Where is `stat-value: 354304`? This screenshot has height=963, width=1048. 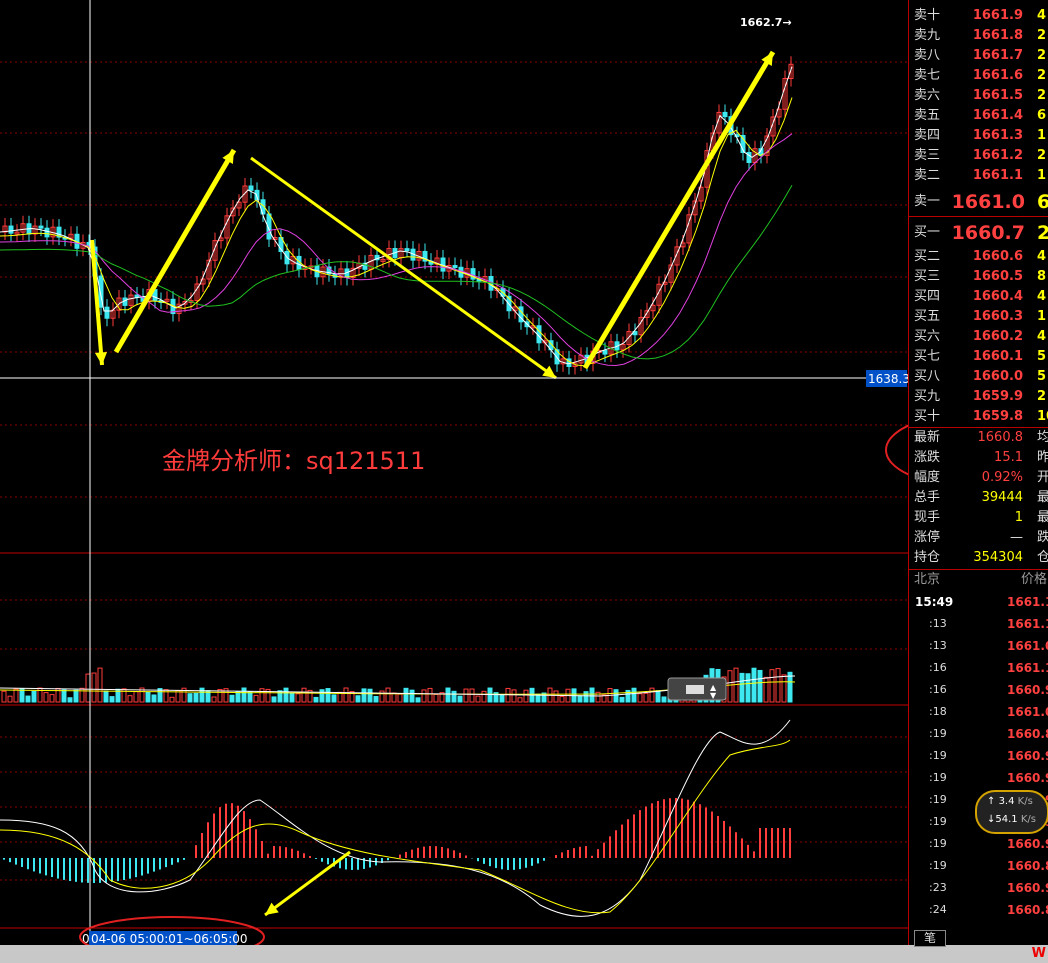 stat-value: 354304 is located at coordinates (998, 557).